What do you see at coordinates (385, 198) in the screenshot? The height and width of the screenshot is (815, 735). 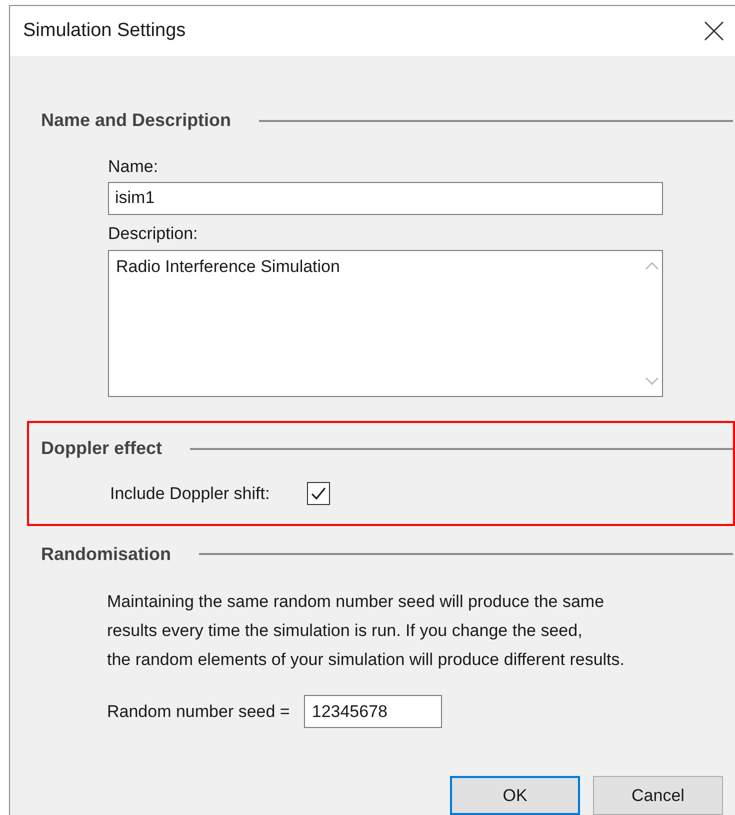 I see `name-field: isim1` at bounding box center [385, 198].